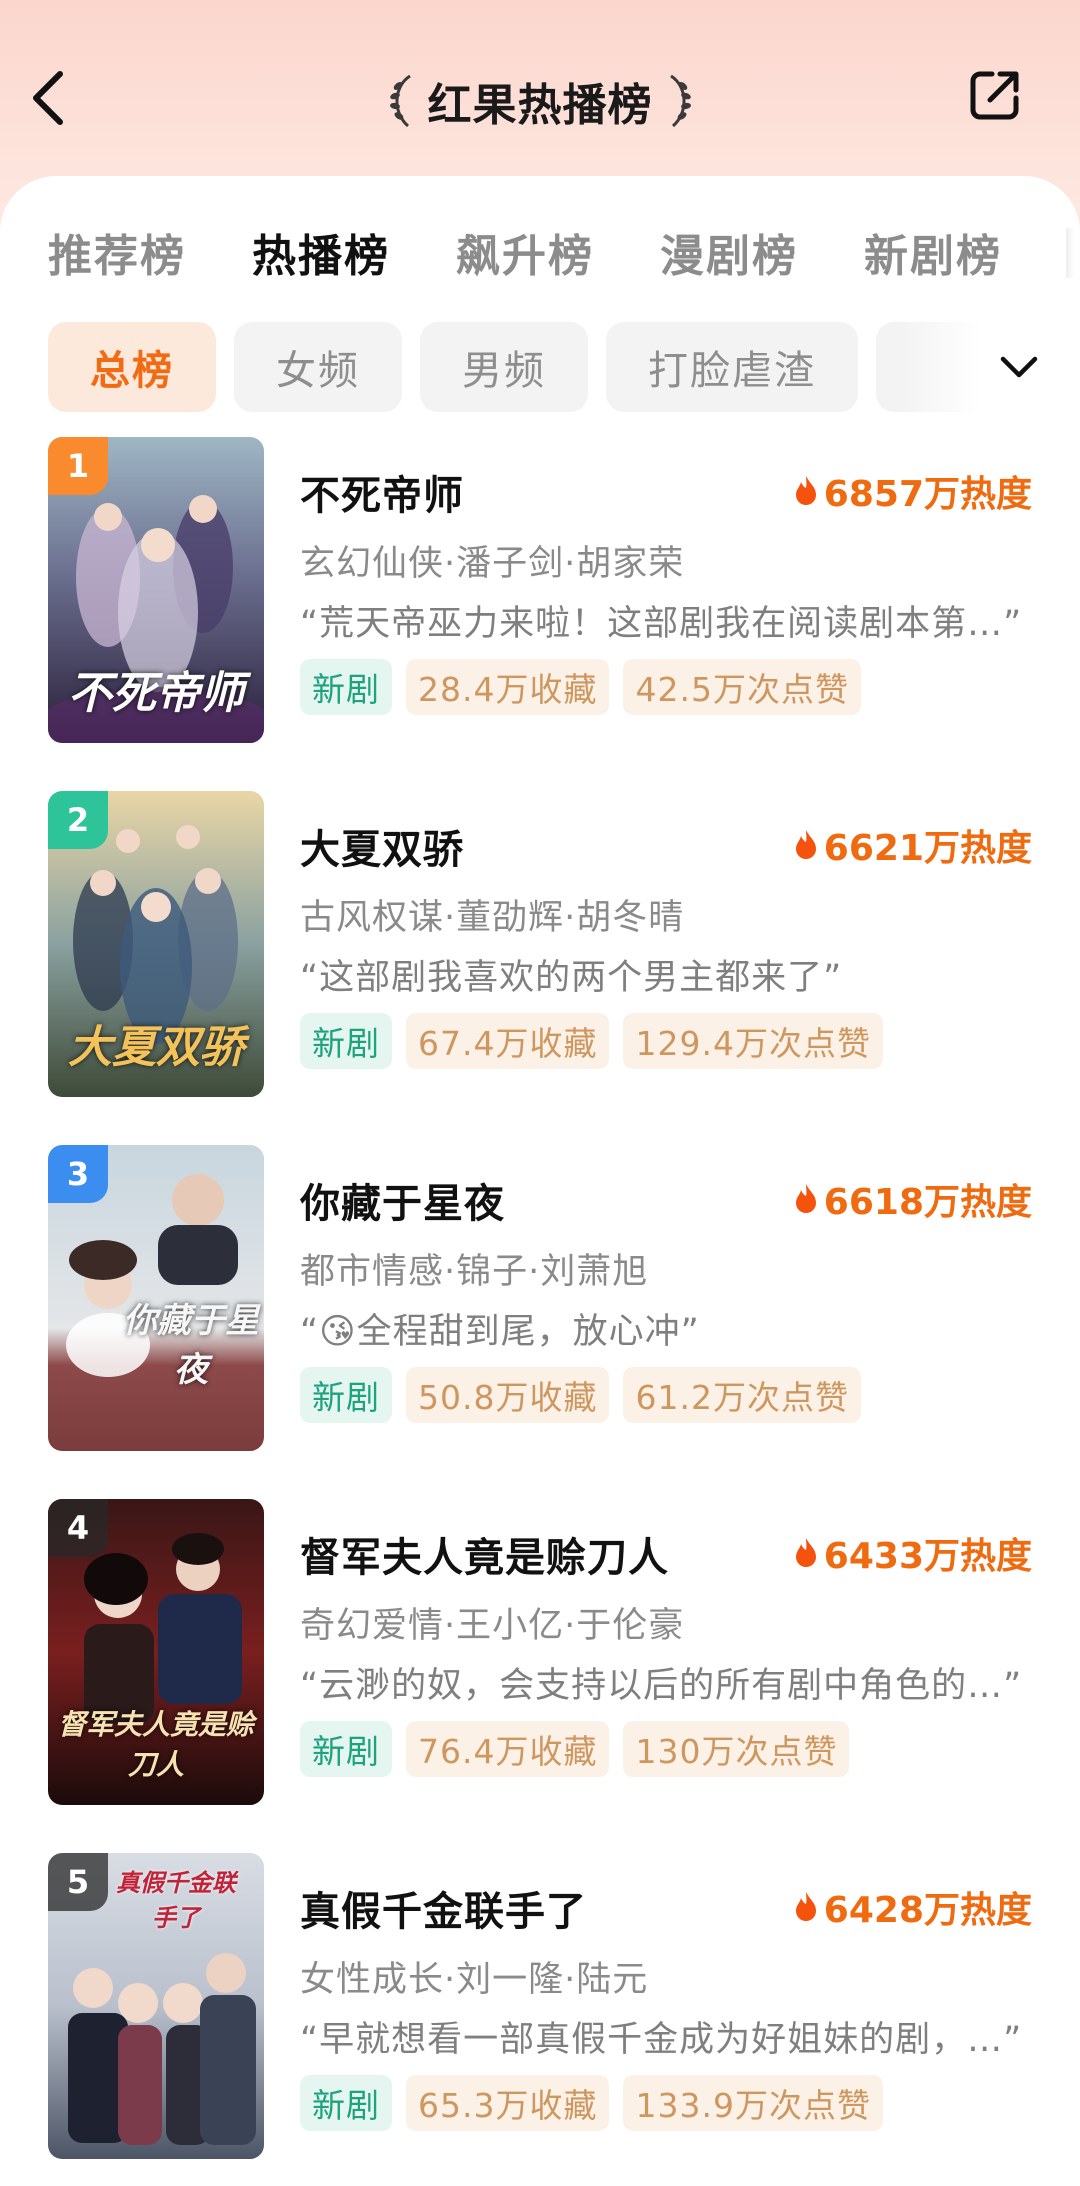  Describe the element at coordinates (474, 1980) in the screenshot. I see `genre-cast: 女性成长·刘一隆·陆元` at that location.